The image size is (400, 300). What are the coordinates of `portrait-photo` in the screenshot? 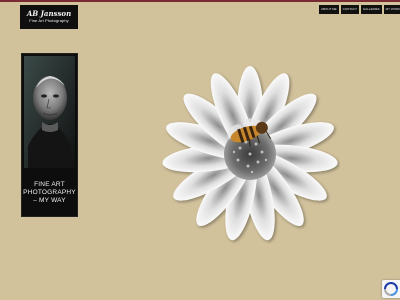 It's located at (49, 112).